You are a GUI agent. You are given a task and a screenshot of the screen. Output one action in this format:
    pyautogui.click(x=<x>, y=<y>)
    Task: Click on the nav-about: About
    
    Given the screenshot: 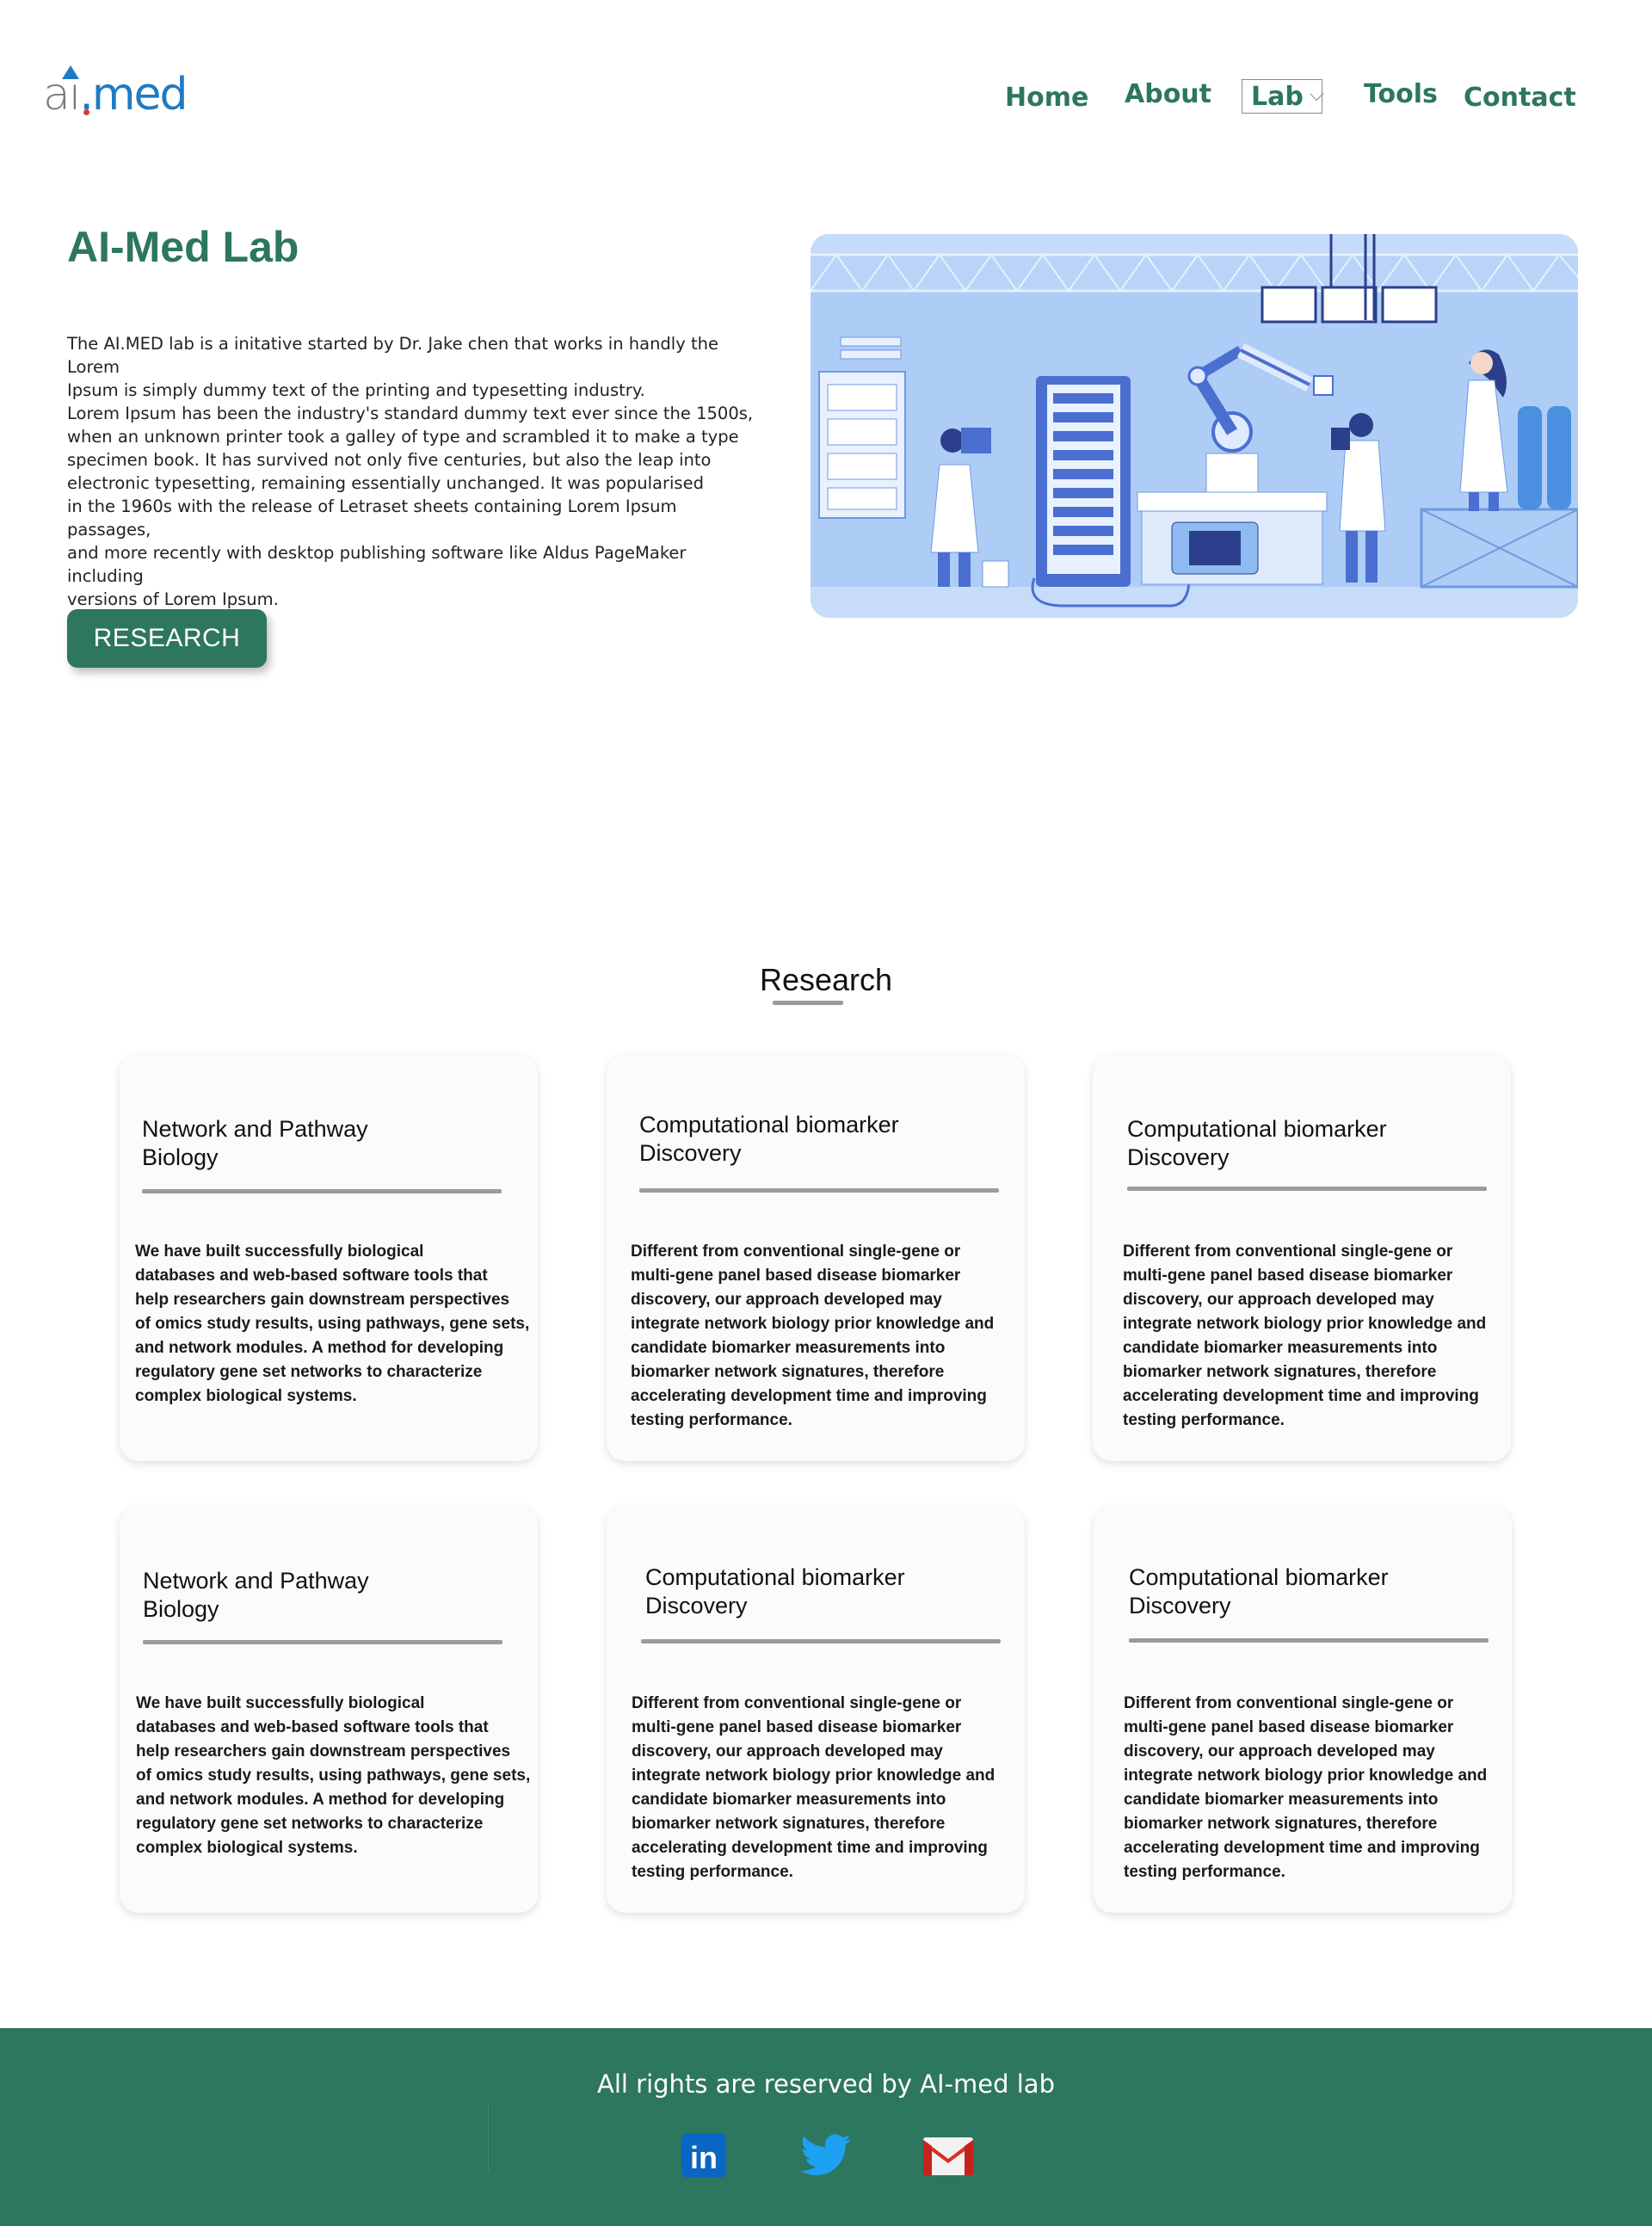 What is the action you would take?
    pyautogui.click(x=1168, y=94)
    